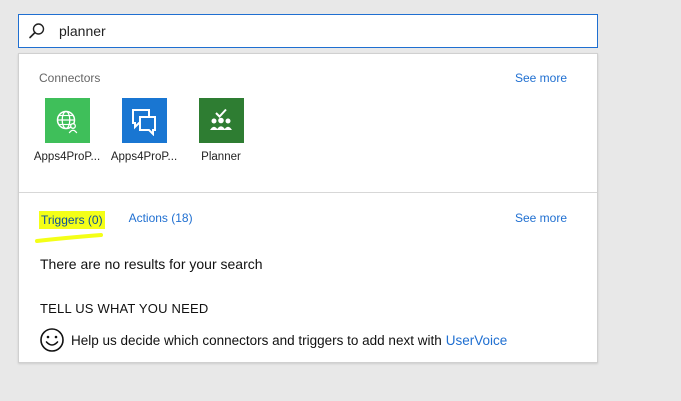  What do you see at coordinates (114, 227) in the screenshot?
I see `results-tabs: Triggers (0) Actions (18)` at bounding box center [114, 227].